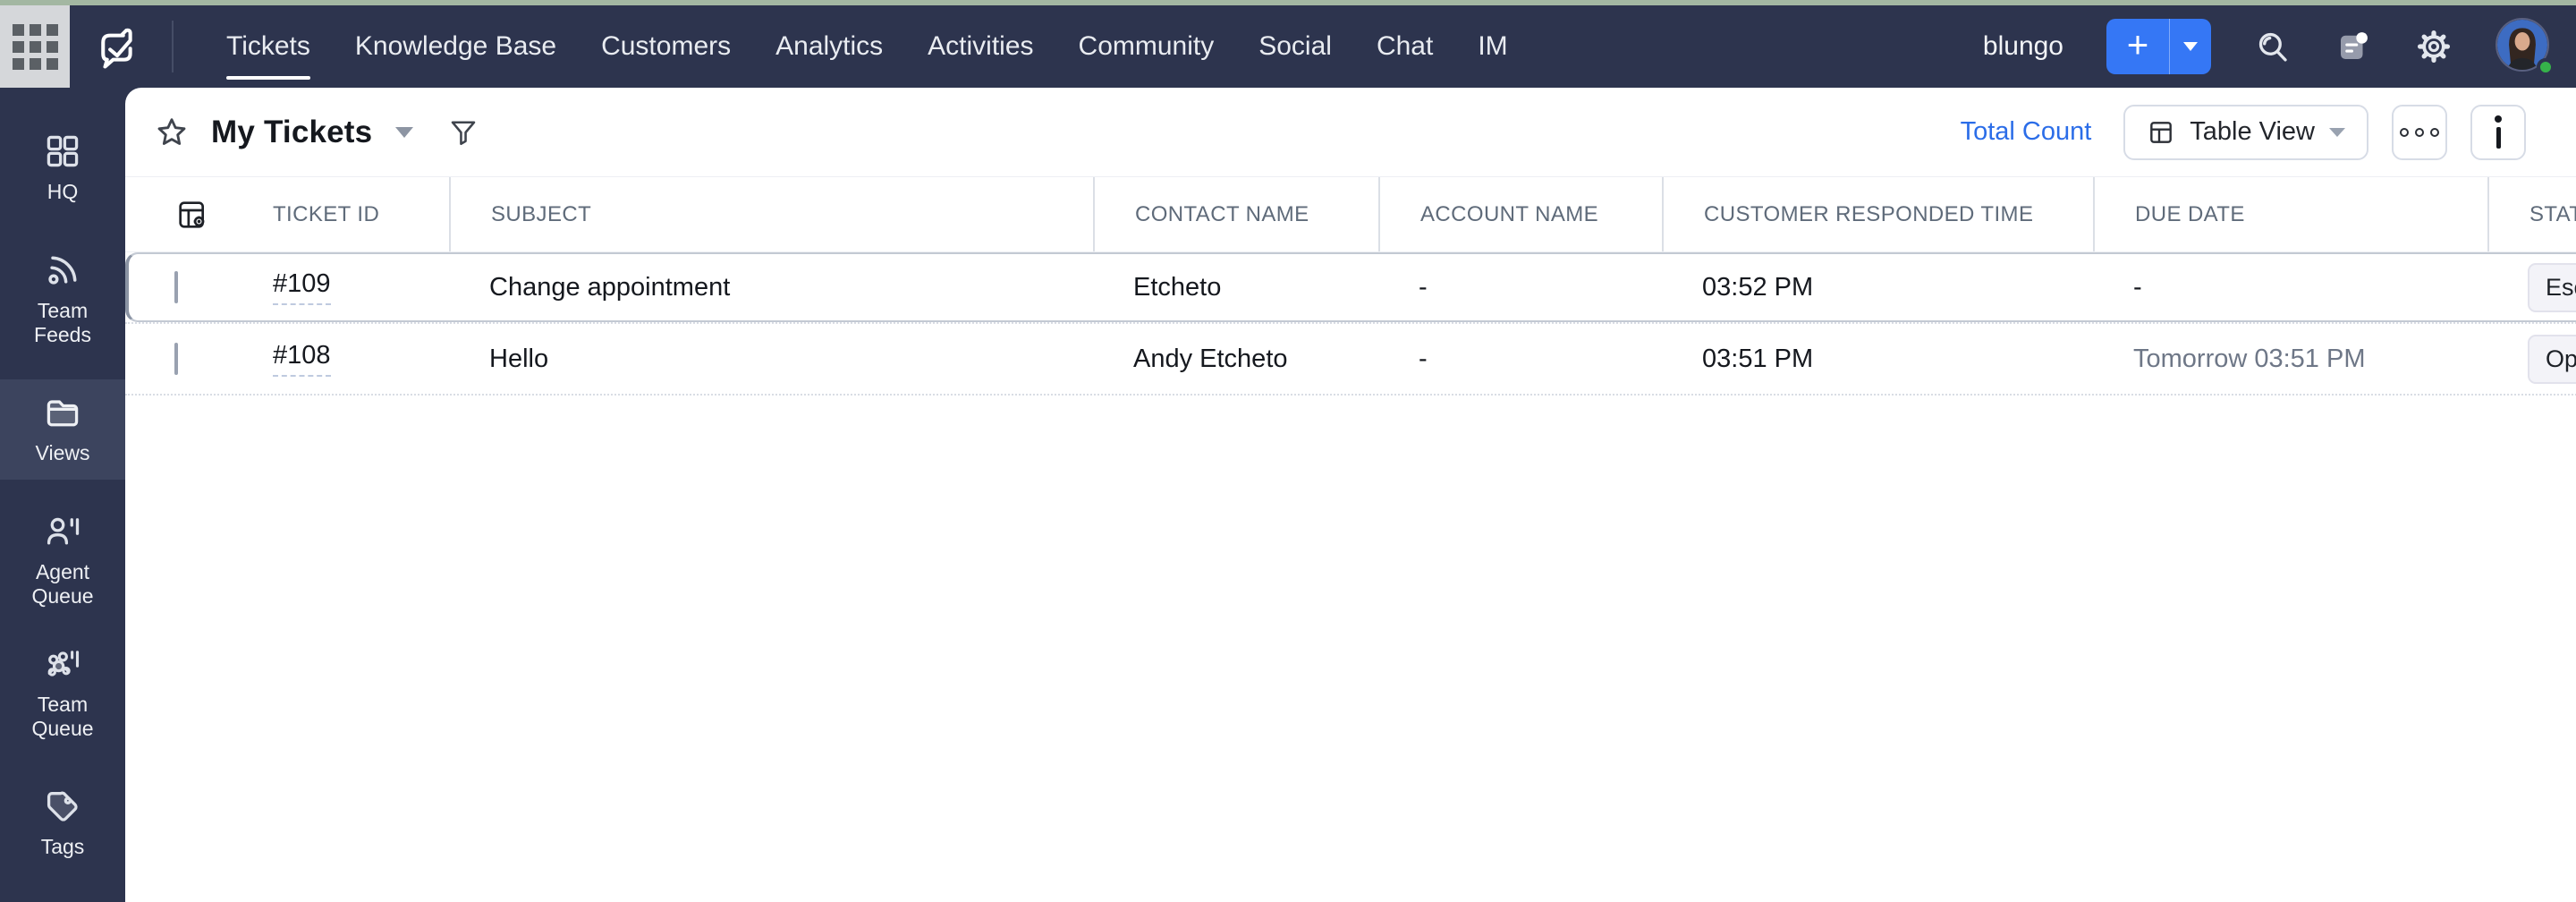 This screenshot has width=2576, height=902. I want to click on nav-item-knowledge-base: Knowledge Base, so click(456, 46).